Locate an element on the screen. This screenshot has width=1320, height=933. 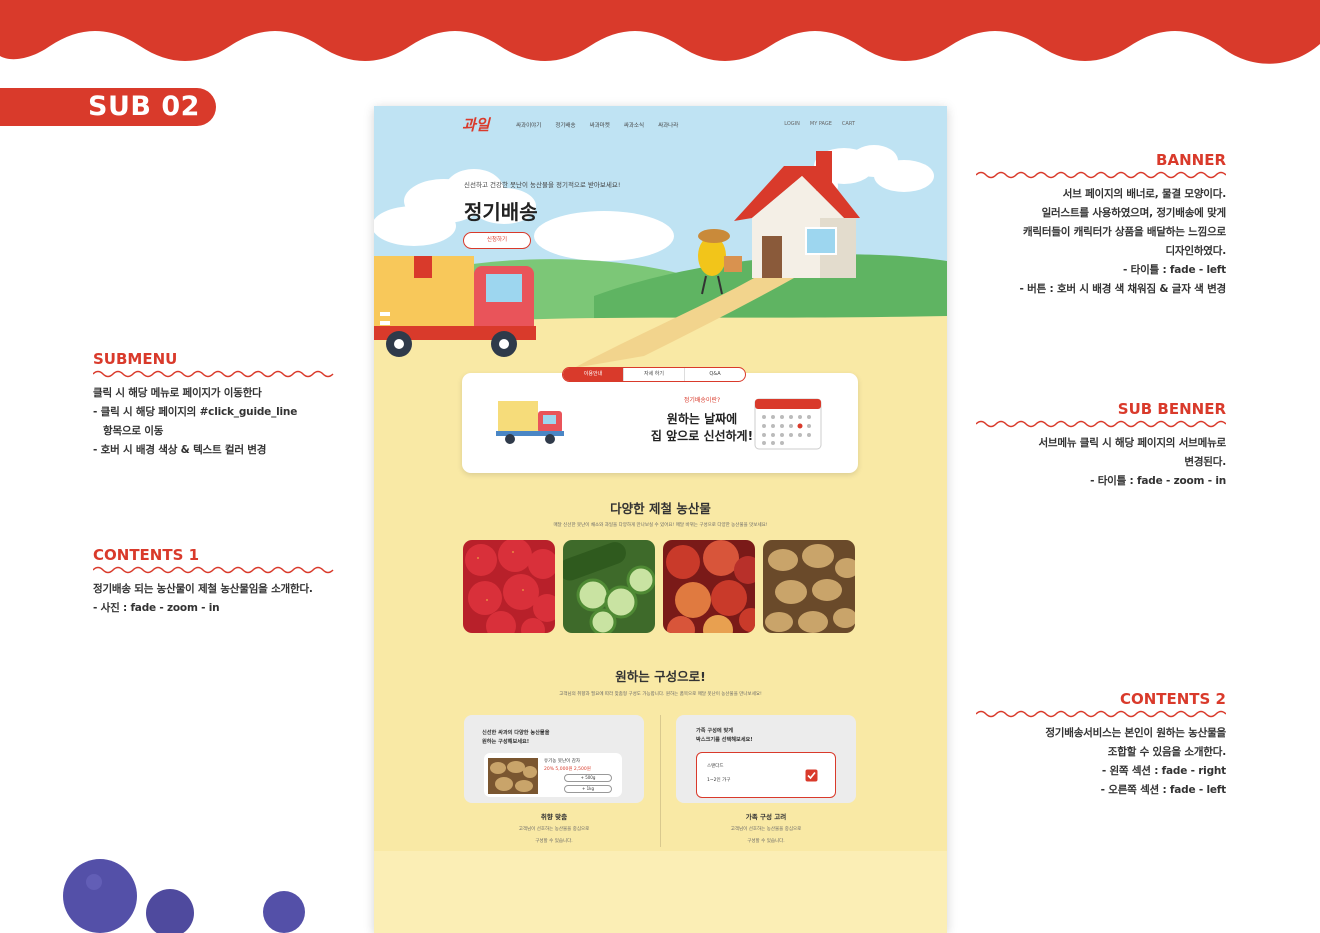
product-price: 20% 5,000원 2,500원 is located at coordinates (567, 769).